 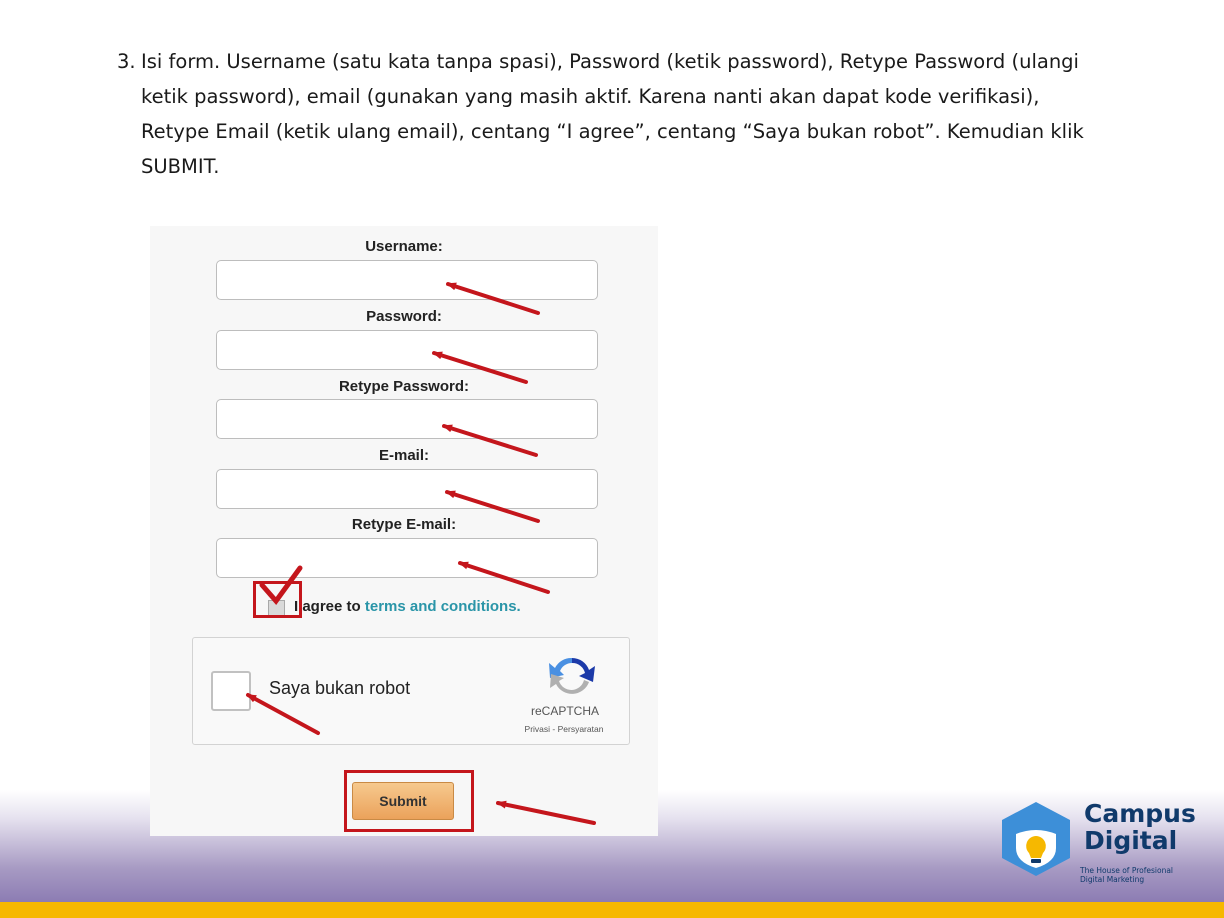 I want to click on yellow-accent-bar, so click(x=612, y=910).